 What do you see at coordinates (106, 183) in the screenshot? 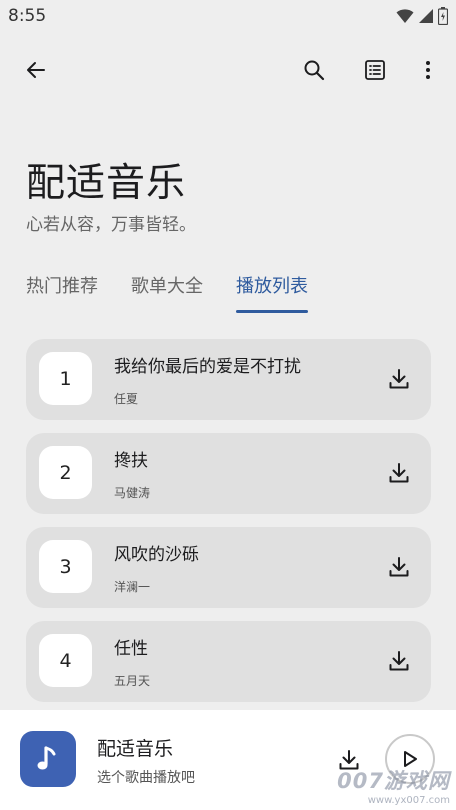
I see `page-title: 配适音乐` at bounding box center [106, 183].